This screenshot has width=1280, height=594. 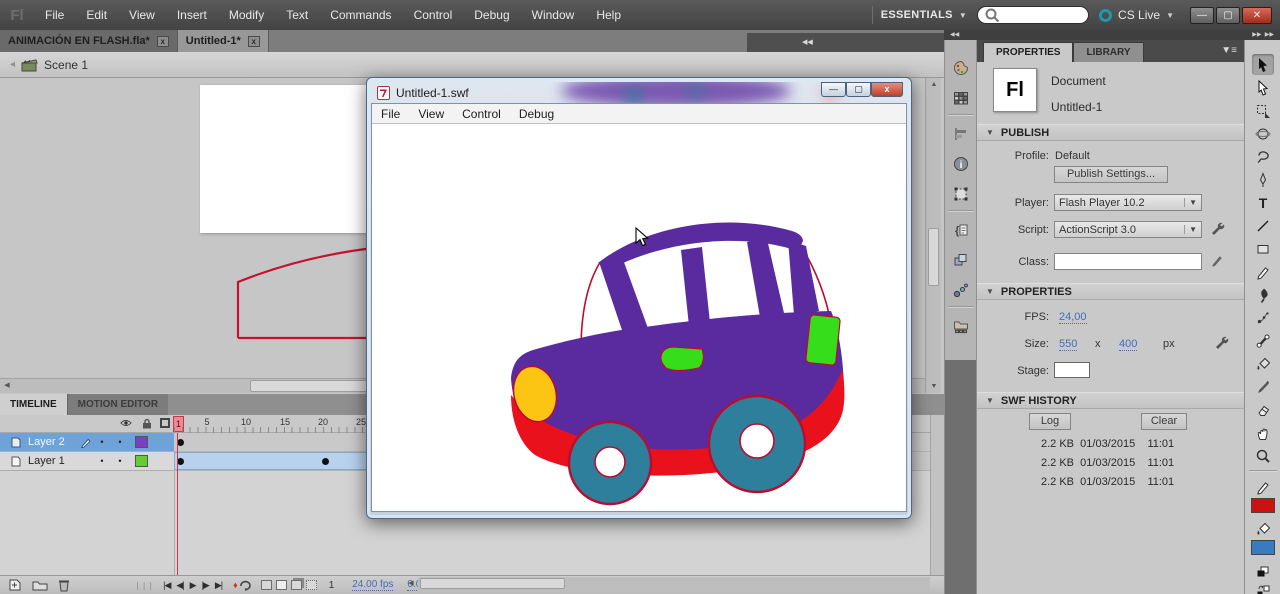 What do you see at coordinates (281, 585) in the screenshot?
I see `onion-skin-outlines-icon` at bounding box center [281, 585].